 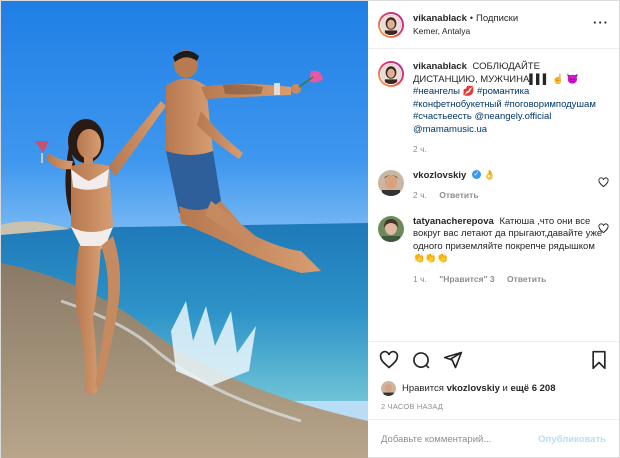 I want to click on comment-likes-count: "Нравится" 3, so click(x=466, y=279).